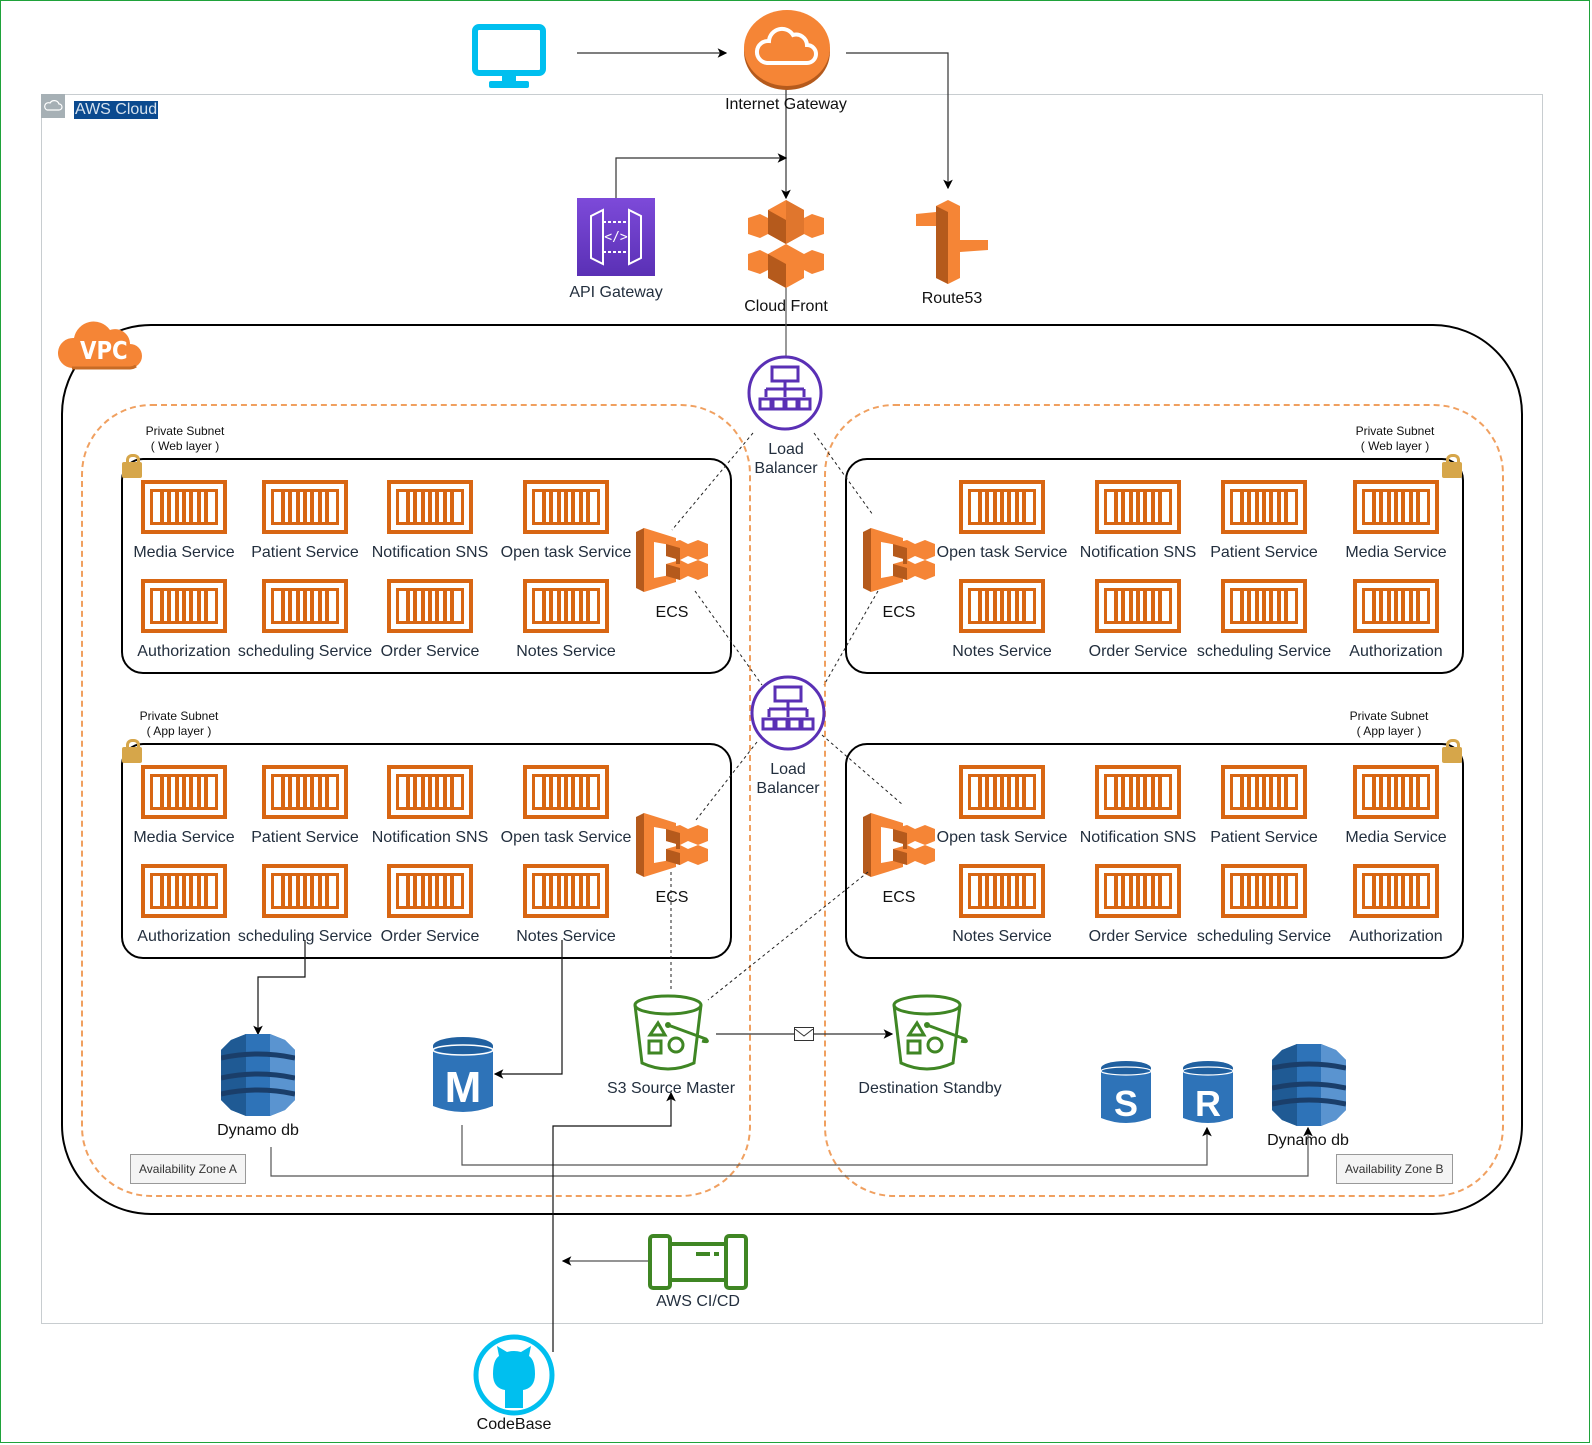  What do you see at coordinates (698, 1301) in the screenshot?
I see `ci-cd-label: AWS CI/CD` at bounding box center [698, 1301].